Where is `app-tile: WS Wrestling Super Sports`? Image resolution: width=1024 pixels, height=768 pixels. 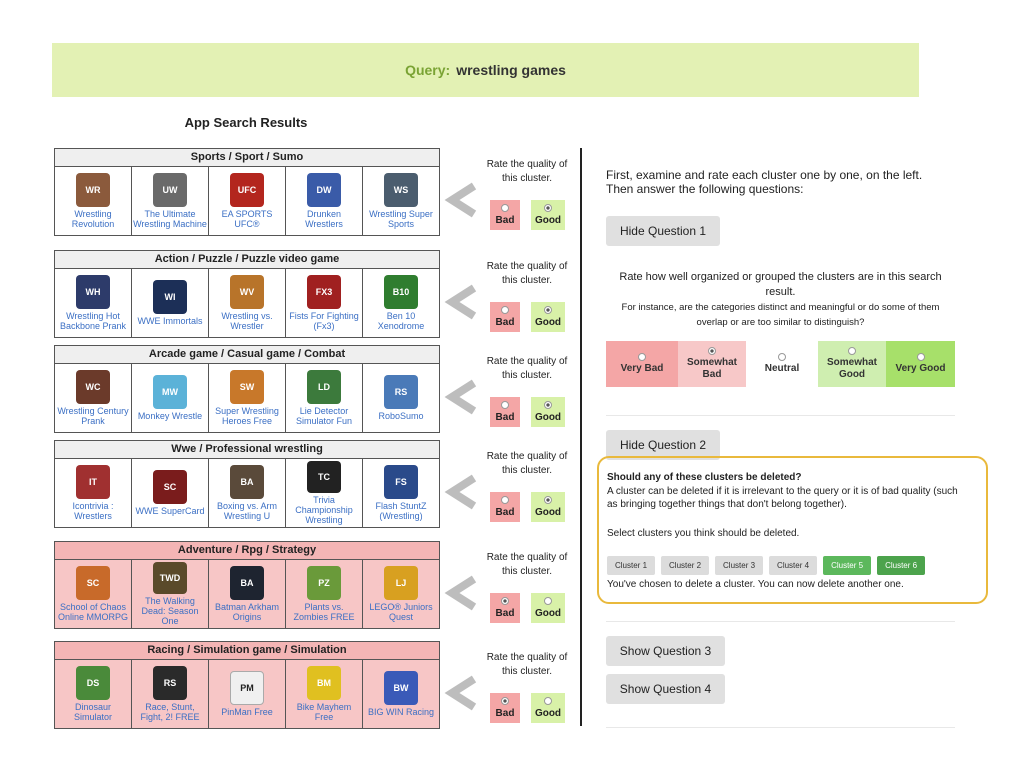
app-tile: WS Wrestling Super Sports is located at coordinates (401, 201).